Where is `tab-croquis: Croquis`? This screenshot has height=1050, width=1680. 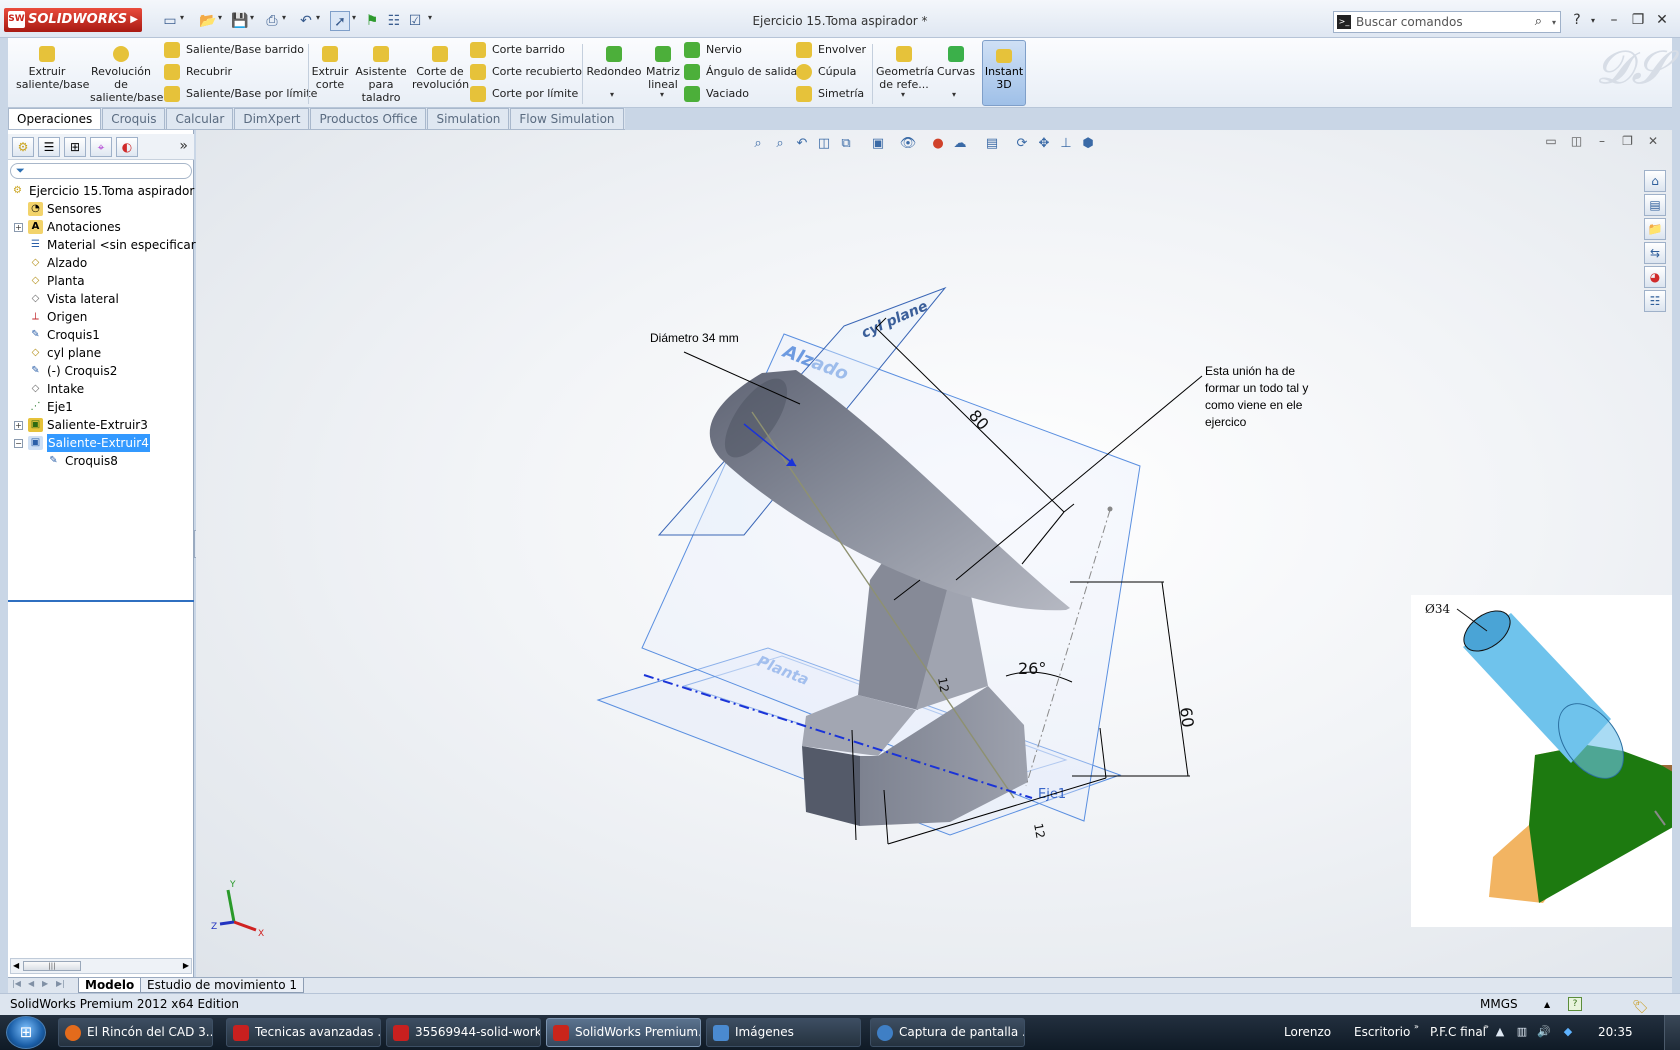 tab-croquis: Croquis is located at coordinates (134, 118).